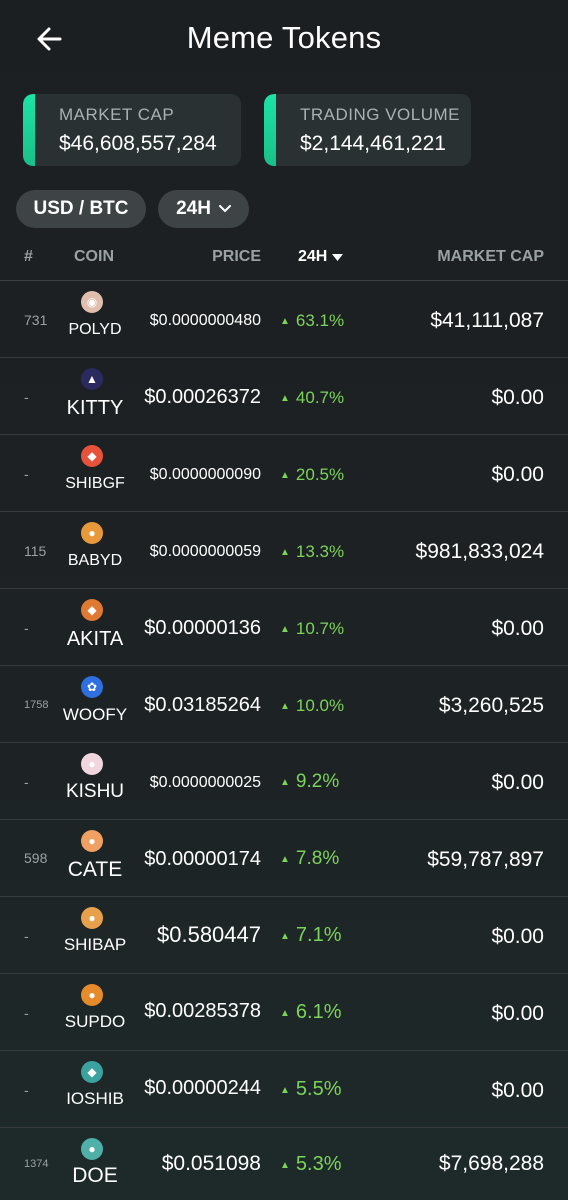  Describe the element at coordinates (28, 257) in the screenshot. I see `column-header-rank: #` at that location.